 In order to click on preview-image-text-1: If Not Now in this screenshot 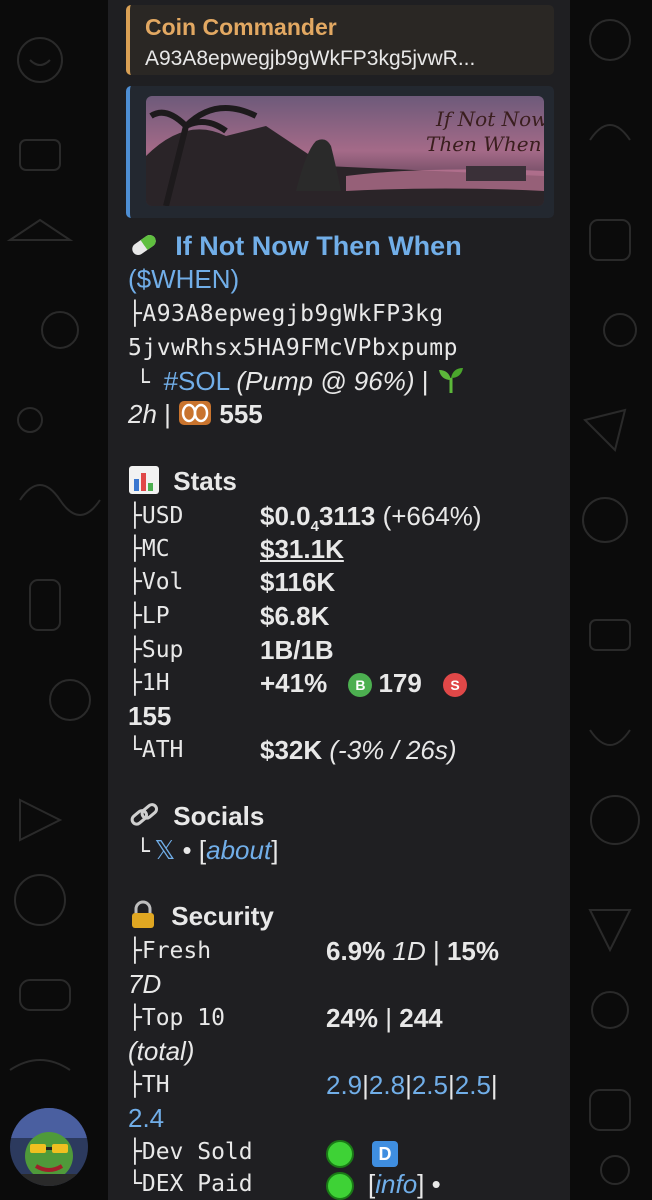, I will do `click(489, 119)`.